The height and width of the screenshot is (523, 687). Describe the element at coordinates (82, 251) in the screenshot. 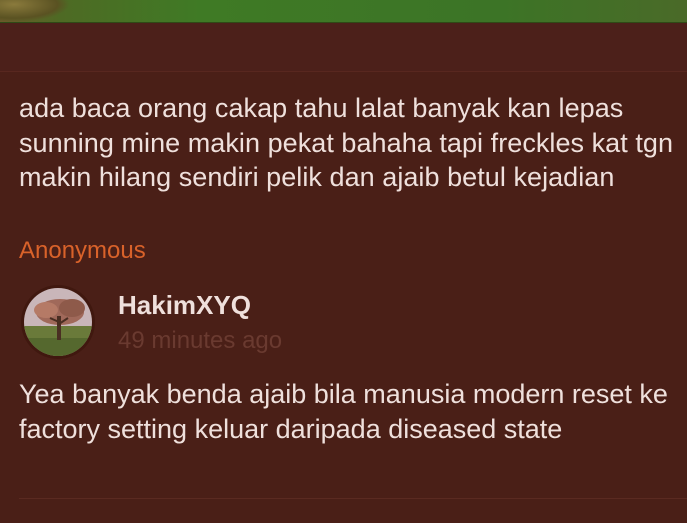

I see `comment-author: Anonymous` at that location.